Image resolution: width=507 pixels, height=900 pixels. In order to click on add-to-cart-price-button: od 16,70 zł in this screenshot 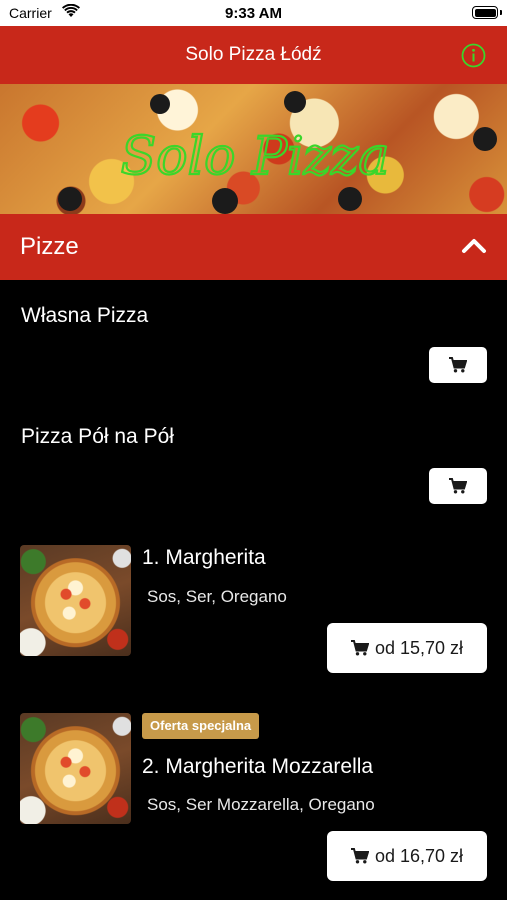, I will do `click(407, 856)`.